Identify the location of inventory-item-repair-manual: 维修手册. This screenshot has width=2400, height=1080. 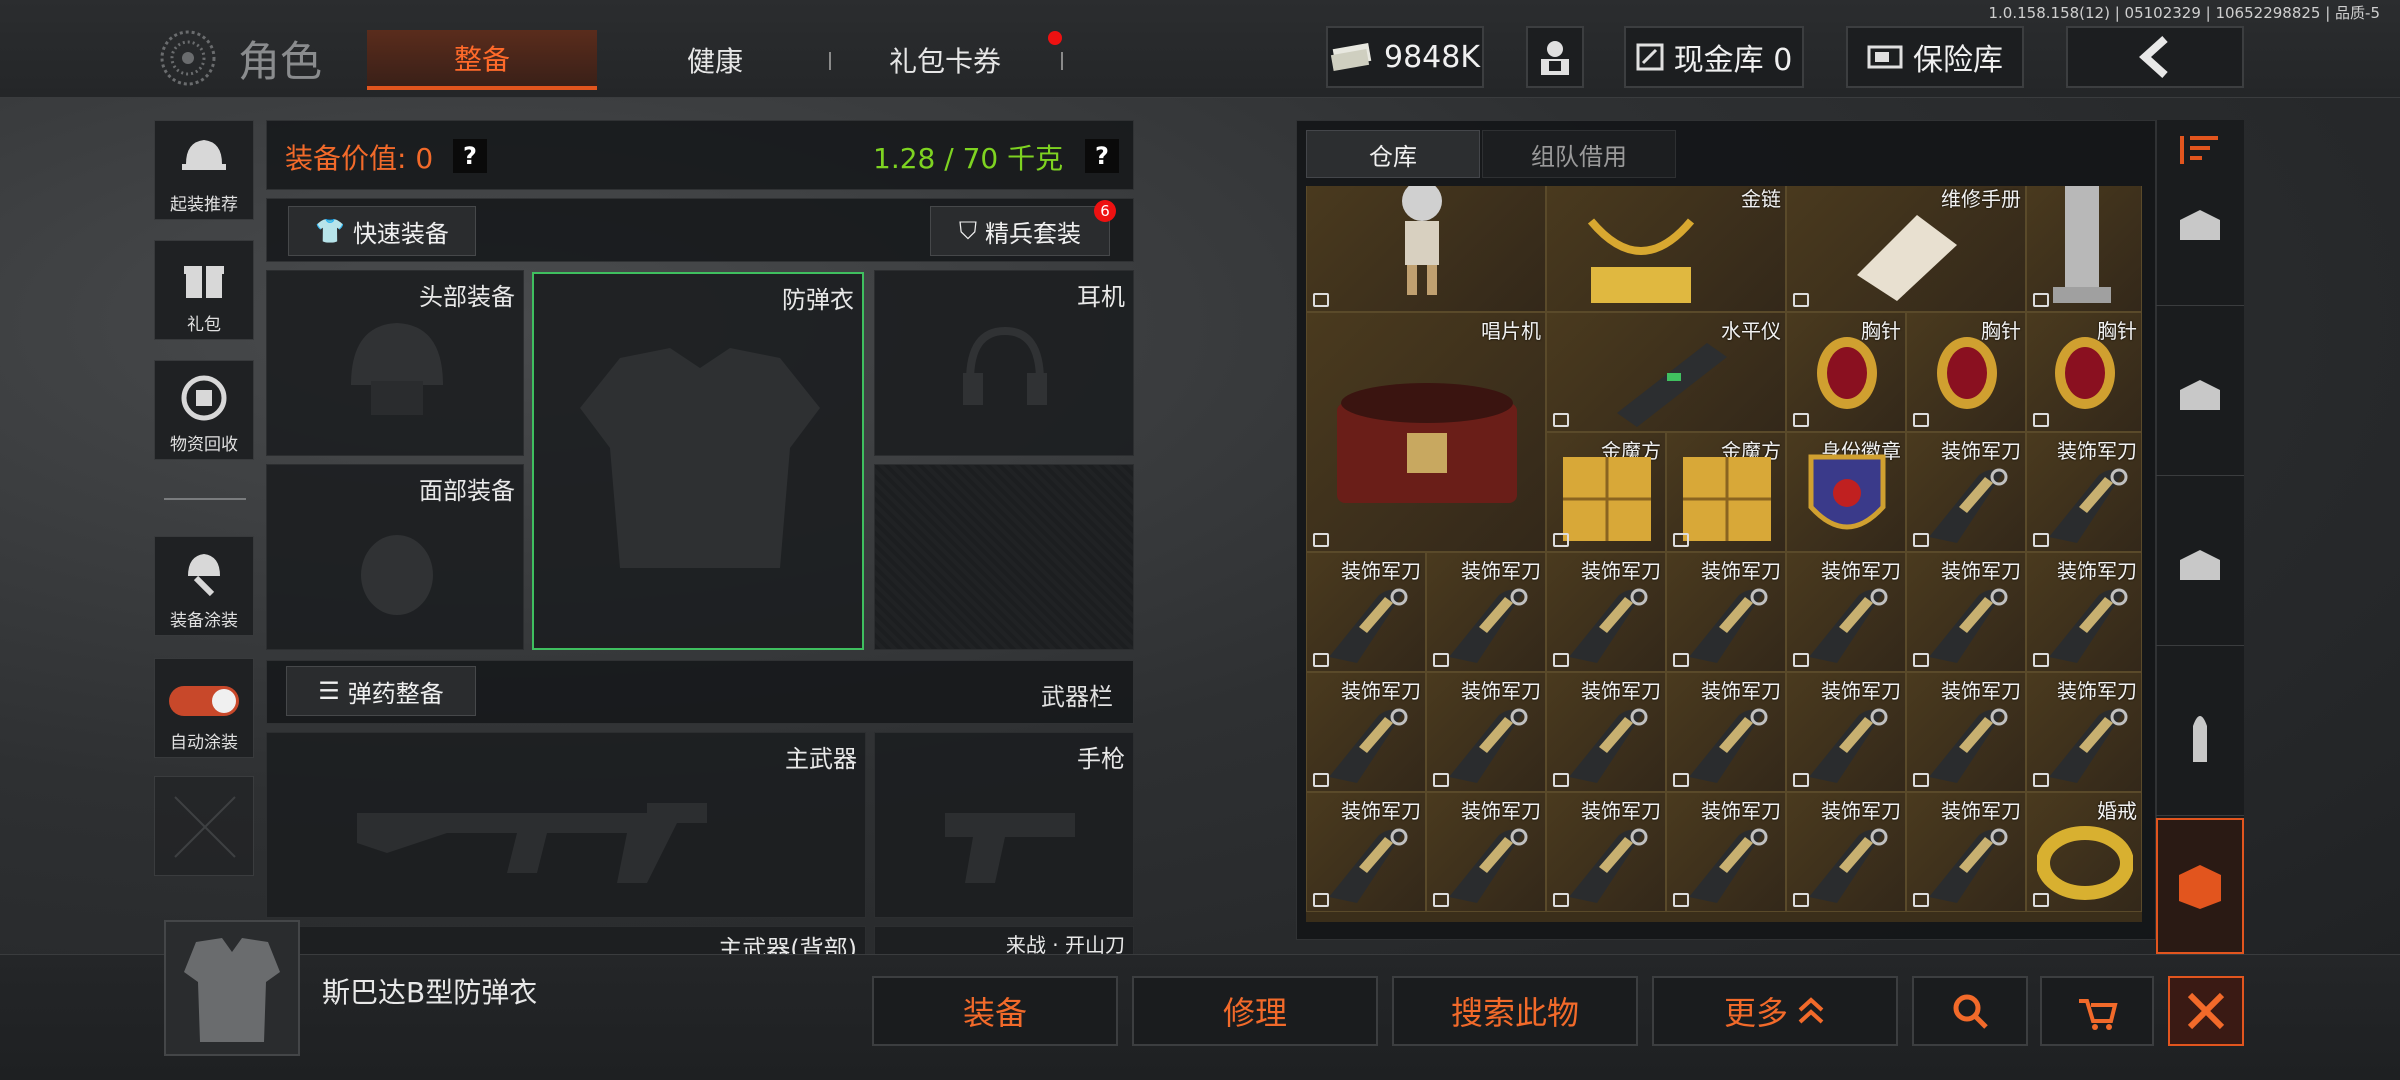
(1906, 249).